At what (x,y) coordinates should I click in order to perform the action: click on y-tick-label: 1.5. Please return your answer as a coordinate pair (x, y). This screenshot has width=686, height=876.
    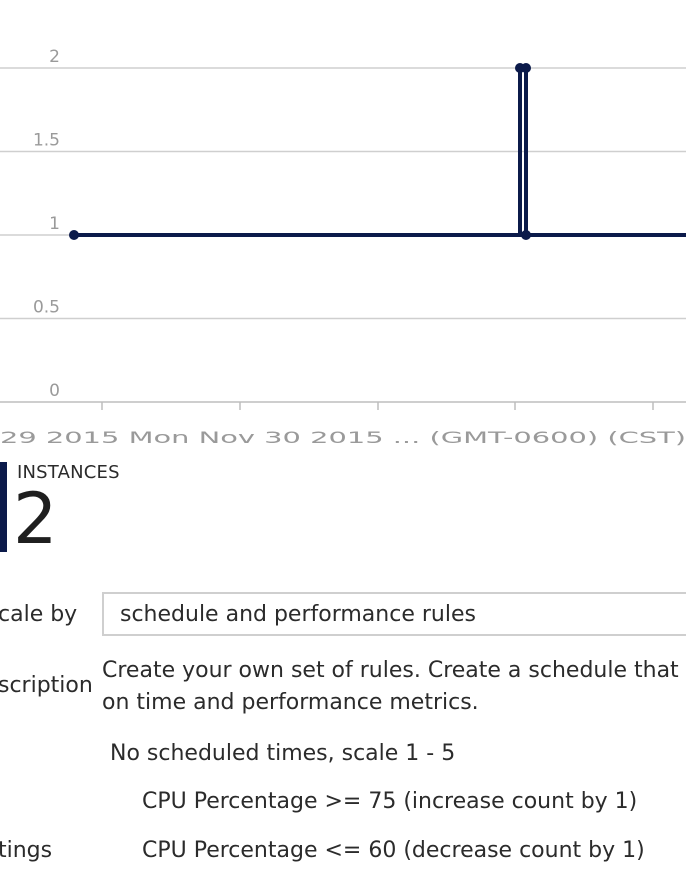
    Looking at the image, I should click on (46, 141).